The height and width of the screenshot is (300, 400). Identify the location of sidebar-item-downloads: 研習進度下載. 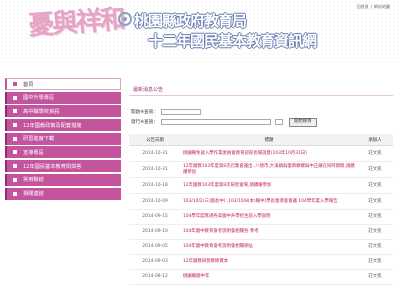
(63, 138).